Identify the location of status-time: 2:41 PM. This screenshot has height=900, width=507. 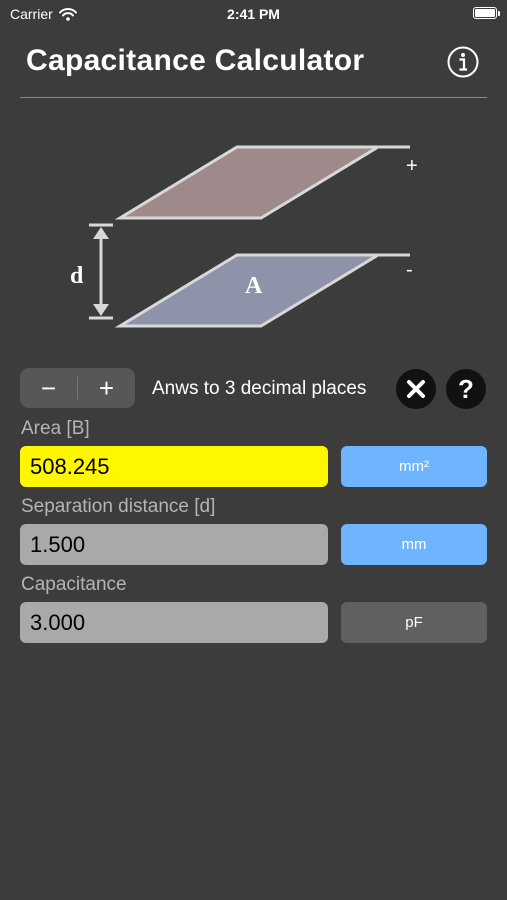
(253, 14).